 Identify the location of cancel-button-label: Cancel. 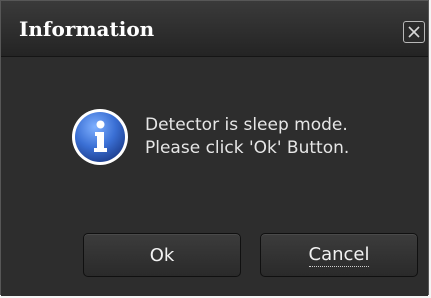
(339, 255).